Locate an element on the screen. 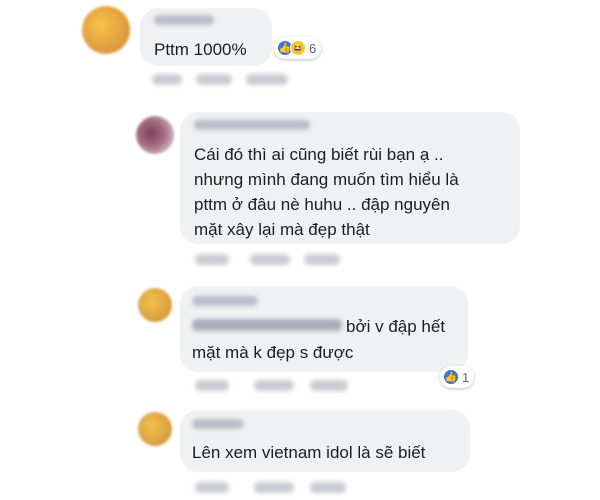 The image size is (600, 500). comment-text-line: mặt xây lại mà đẹp thật is located at coordinates (282, 229).